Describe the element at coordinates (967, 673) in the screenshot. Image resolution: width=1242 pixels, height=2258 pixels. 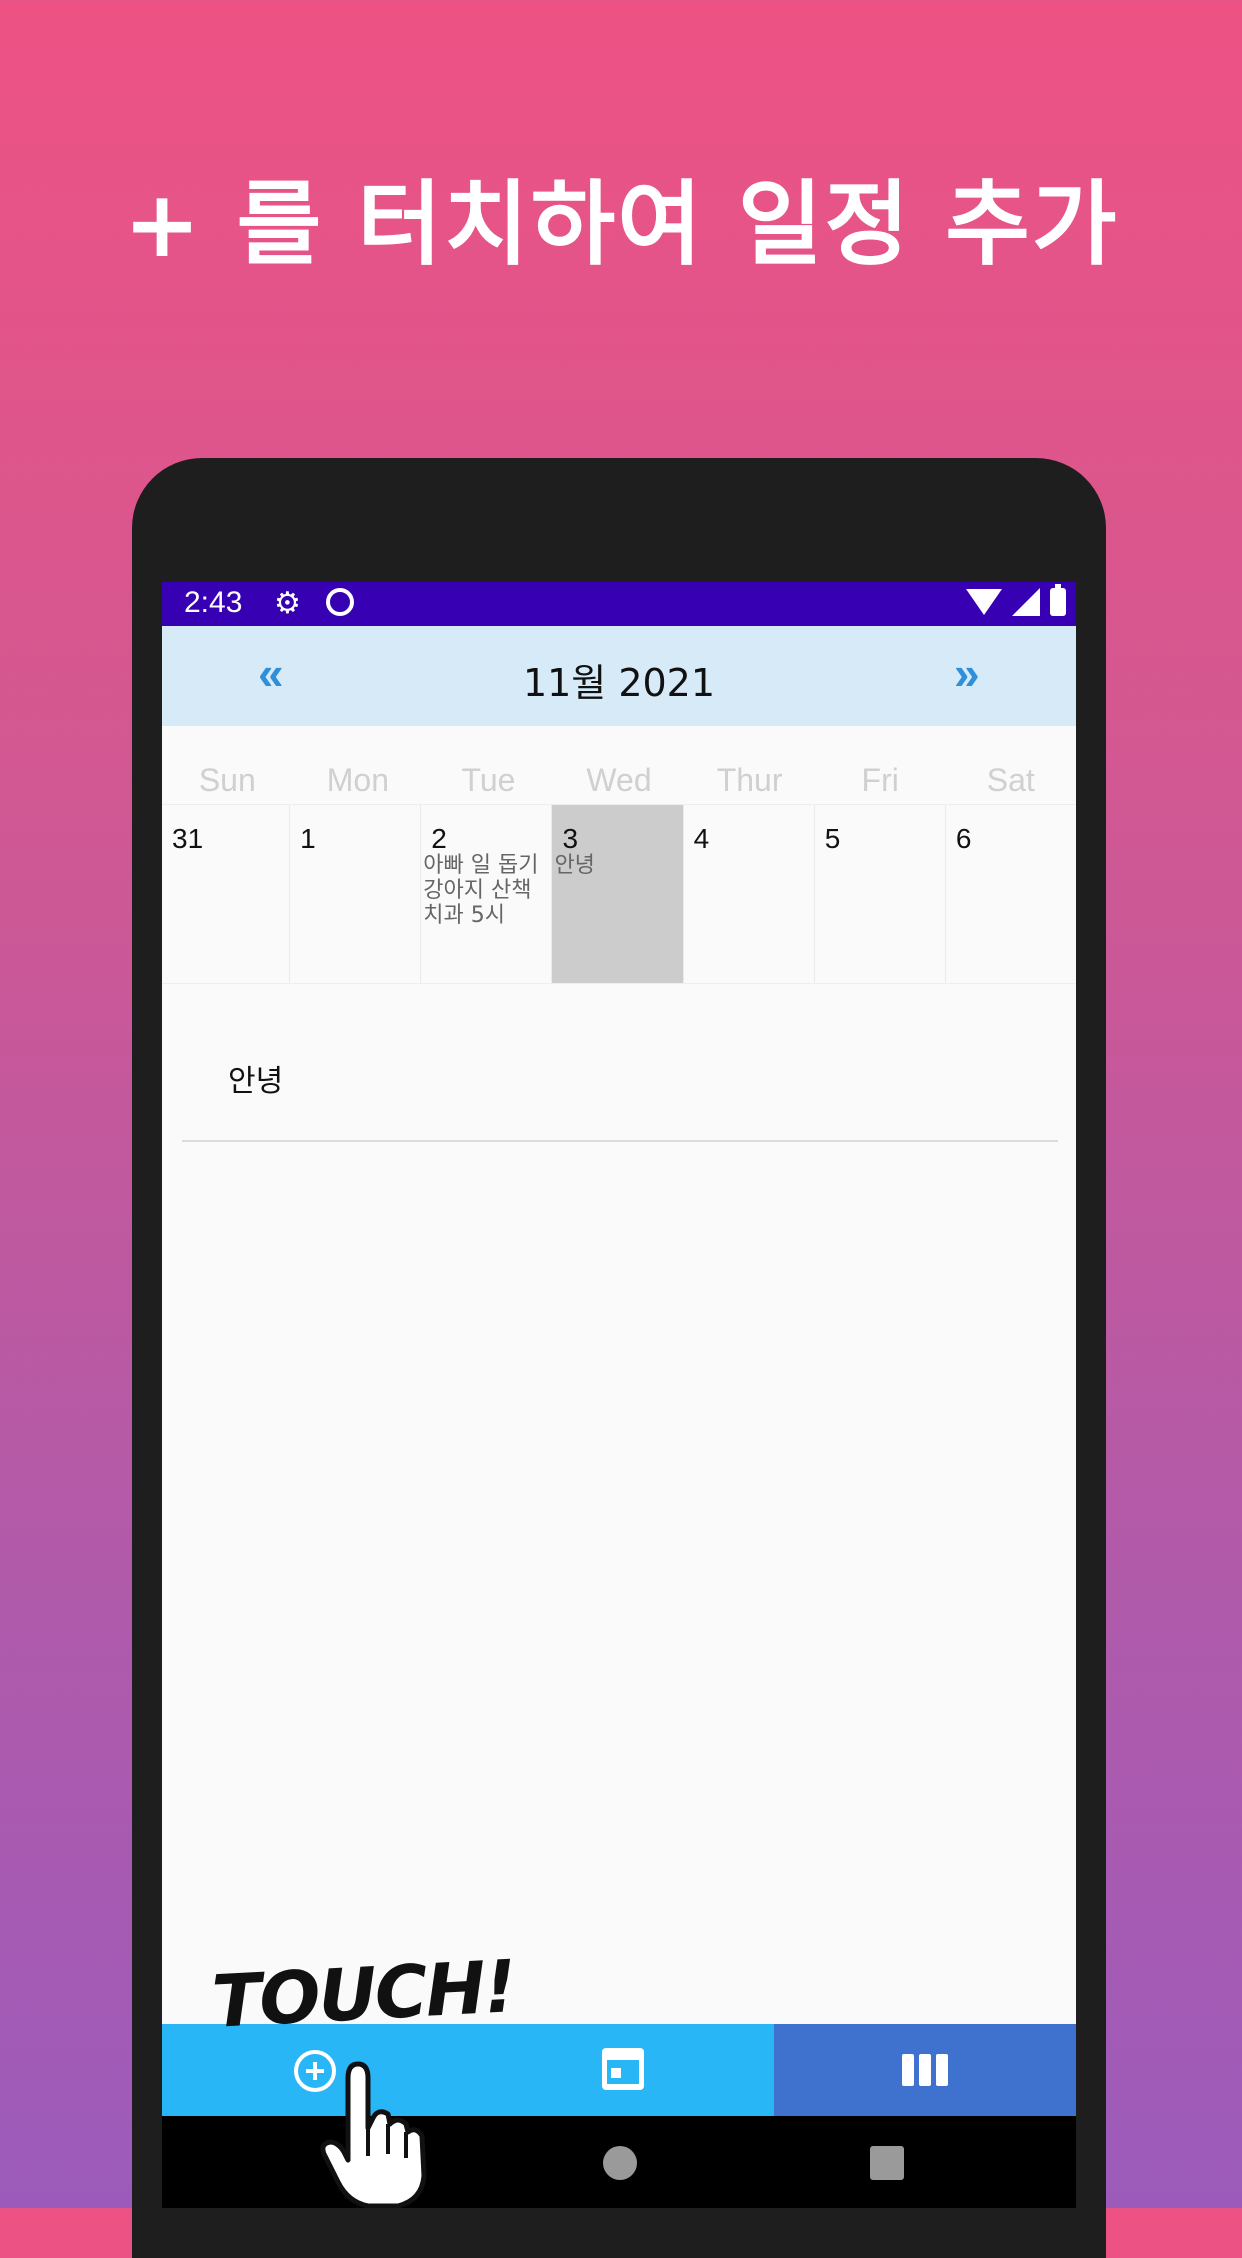
I see `next-month-button: »` at that location.